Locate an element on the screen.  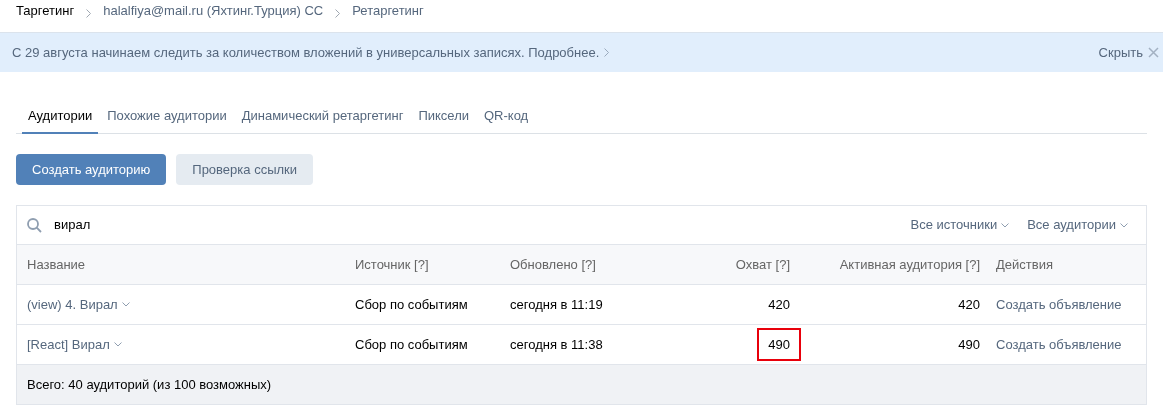
tab: Аудитории is located at coordinates (60, 117).